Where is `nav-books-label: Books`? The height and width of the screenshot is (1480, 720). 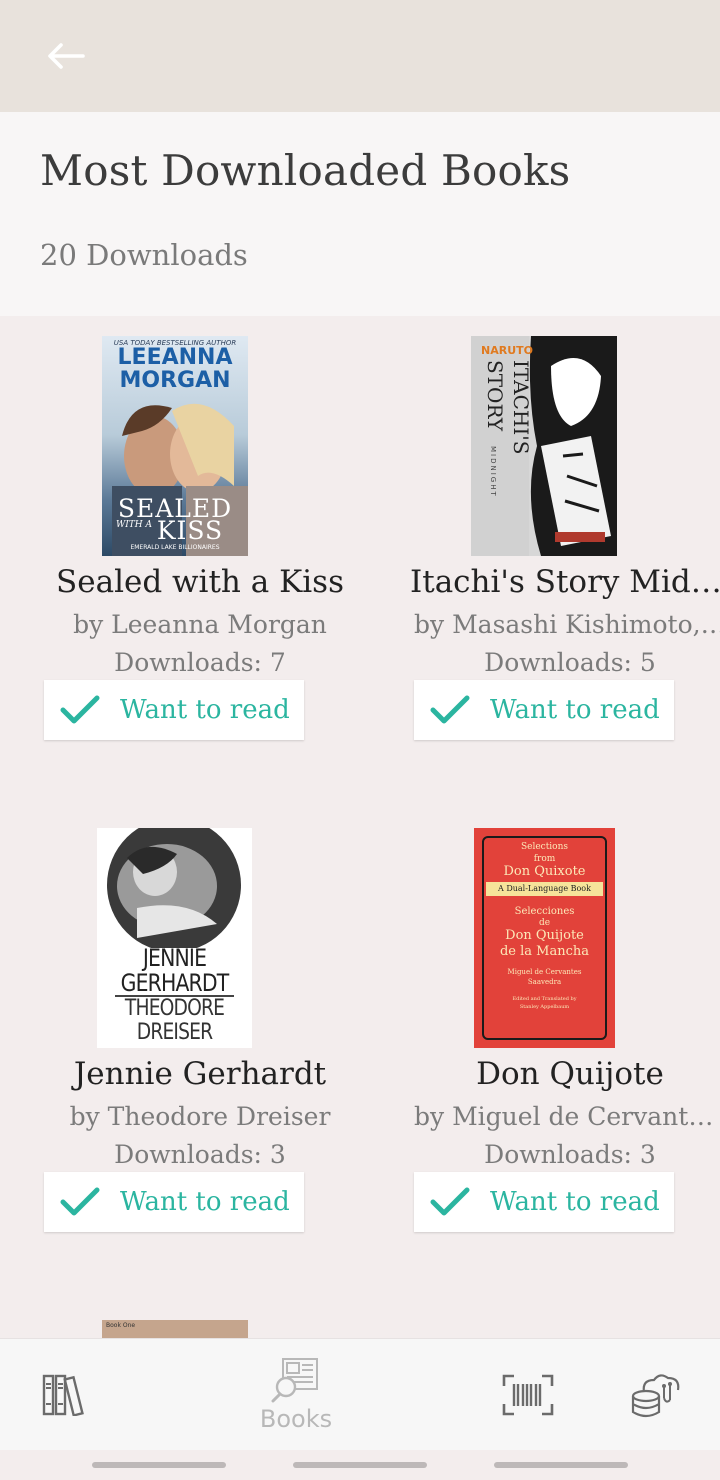
nav-books-label: Books is located at coordinates (296, 1419).